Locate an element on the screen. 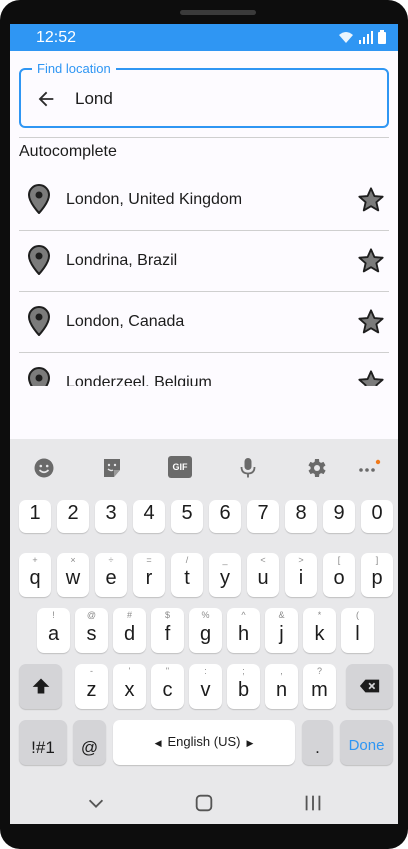  key-c: " c is located at coordinates (167, 686).